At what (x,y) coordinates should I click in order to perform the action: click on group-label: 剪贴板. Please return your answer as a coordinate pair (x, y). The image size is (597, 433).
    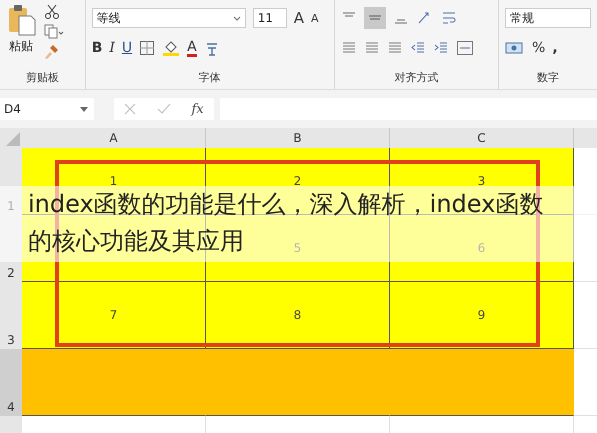
    Looking at the image, I should click on (42, 78).